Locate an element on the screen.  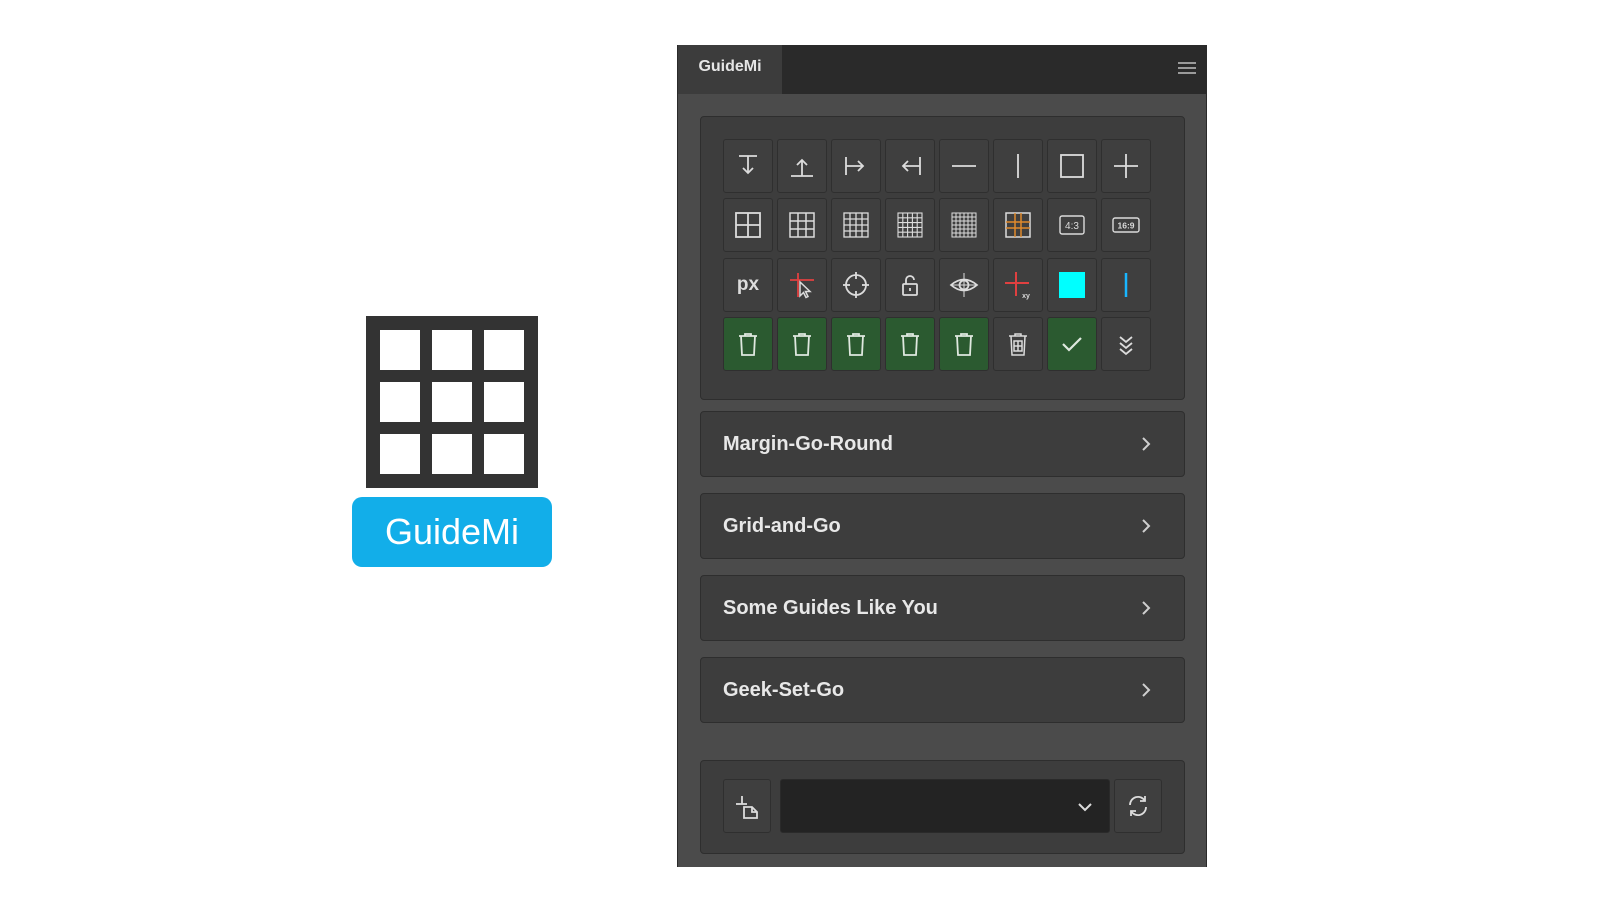
target-crosshair-icon is located at coordinates (856, 285).